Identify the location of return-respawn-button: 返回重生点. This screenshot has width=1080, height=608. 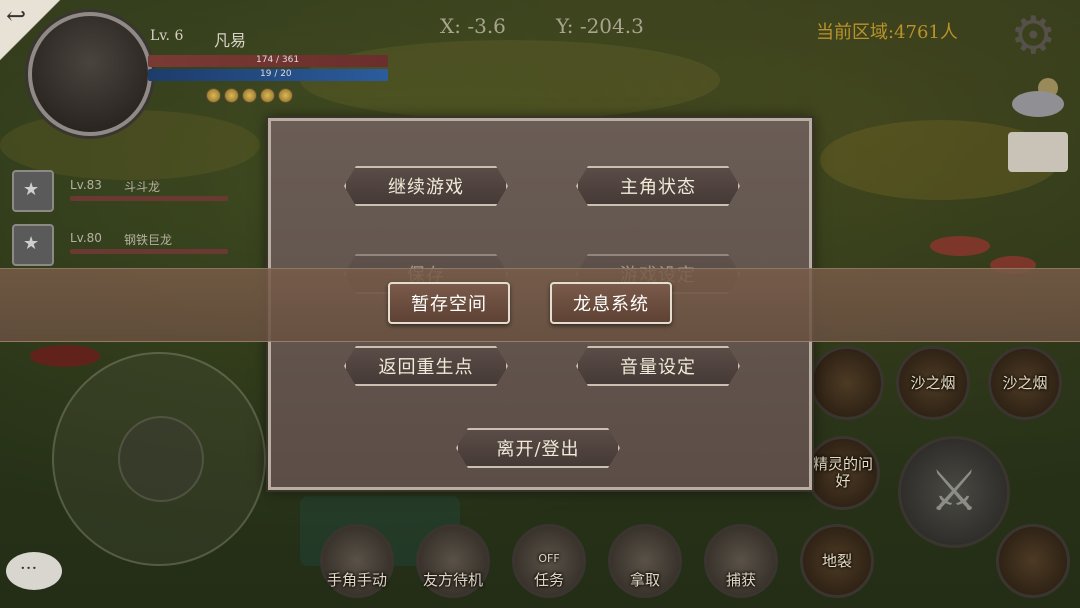
(426, 366).